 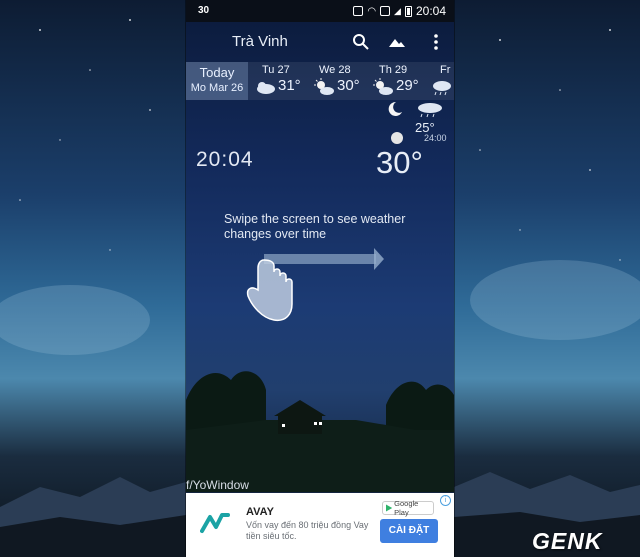 I want to click on install-button: CÀI ĐẶT, so click(x=409, y=531).